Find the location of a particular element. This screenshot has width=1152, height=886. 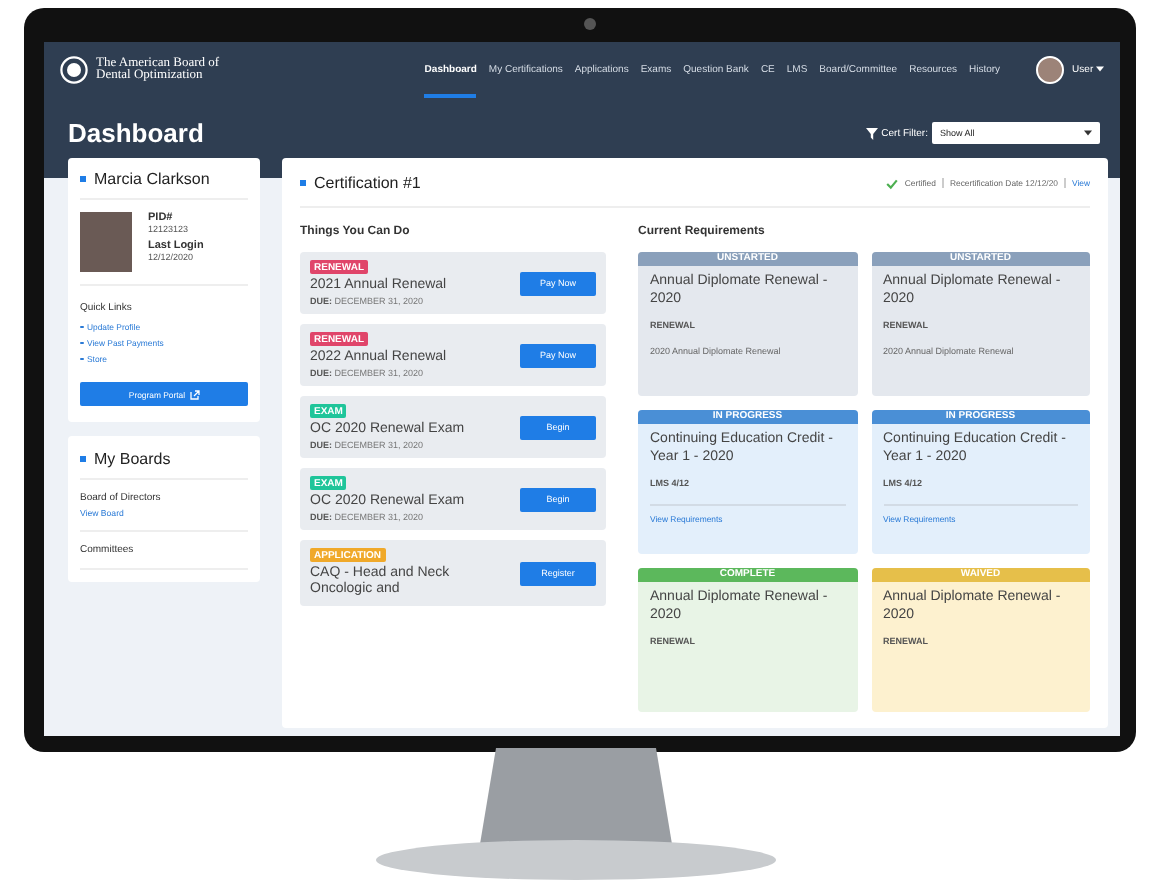

camera-icon is located at coordinates (590, 24).